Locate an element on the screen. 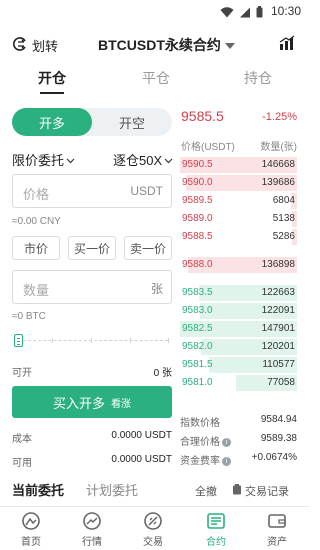 The image size is (320, 550). bottom-nav: 首页 行情 交易 合约 资产 is located at coordinates (154, 528).